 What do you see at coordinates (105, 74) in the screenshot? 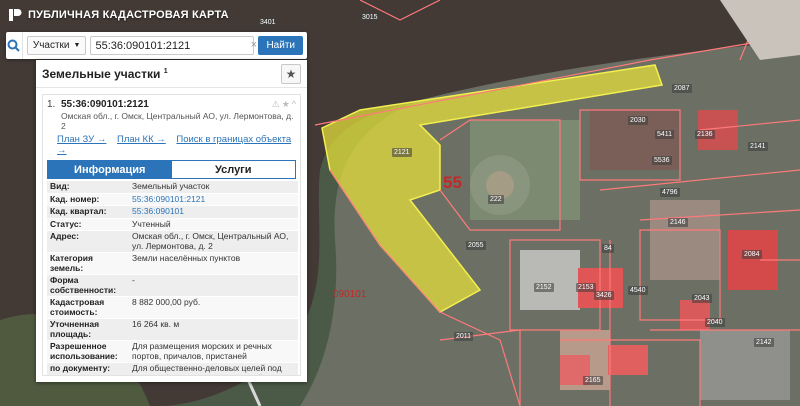
I see `panel-title: Земельные участки 1` at bounding box center [105, 74].